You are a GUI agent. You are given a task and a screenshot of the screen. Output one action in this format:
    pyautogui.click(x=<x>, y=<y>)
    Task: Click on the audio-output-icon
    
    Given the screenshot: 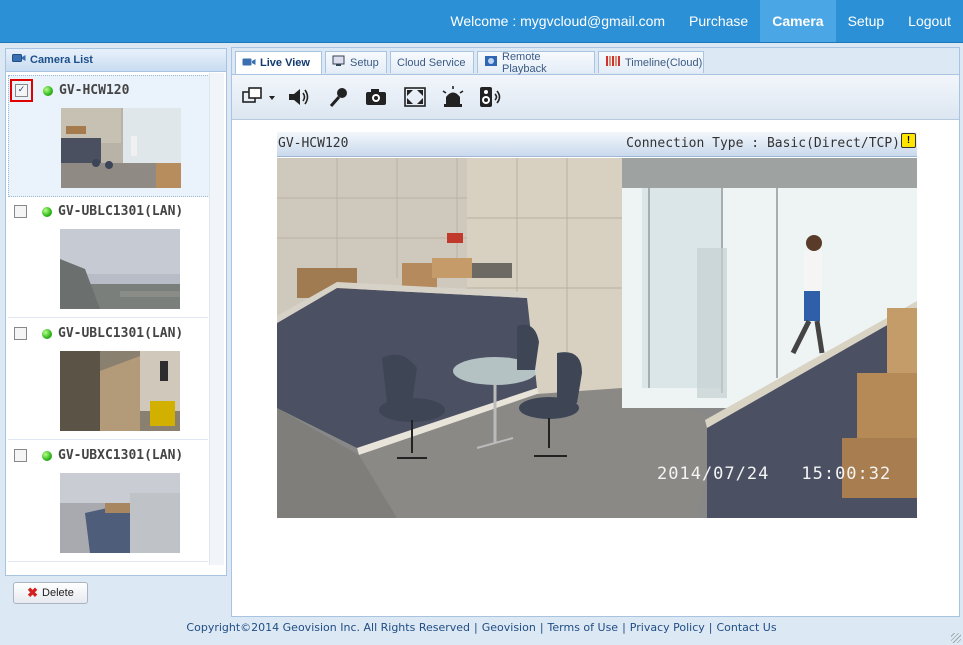 What is the action you would take?
    pyautogui.click(x=491, y=97)
    